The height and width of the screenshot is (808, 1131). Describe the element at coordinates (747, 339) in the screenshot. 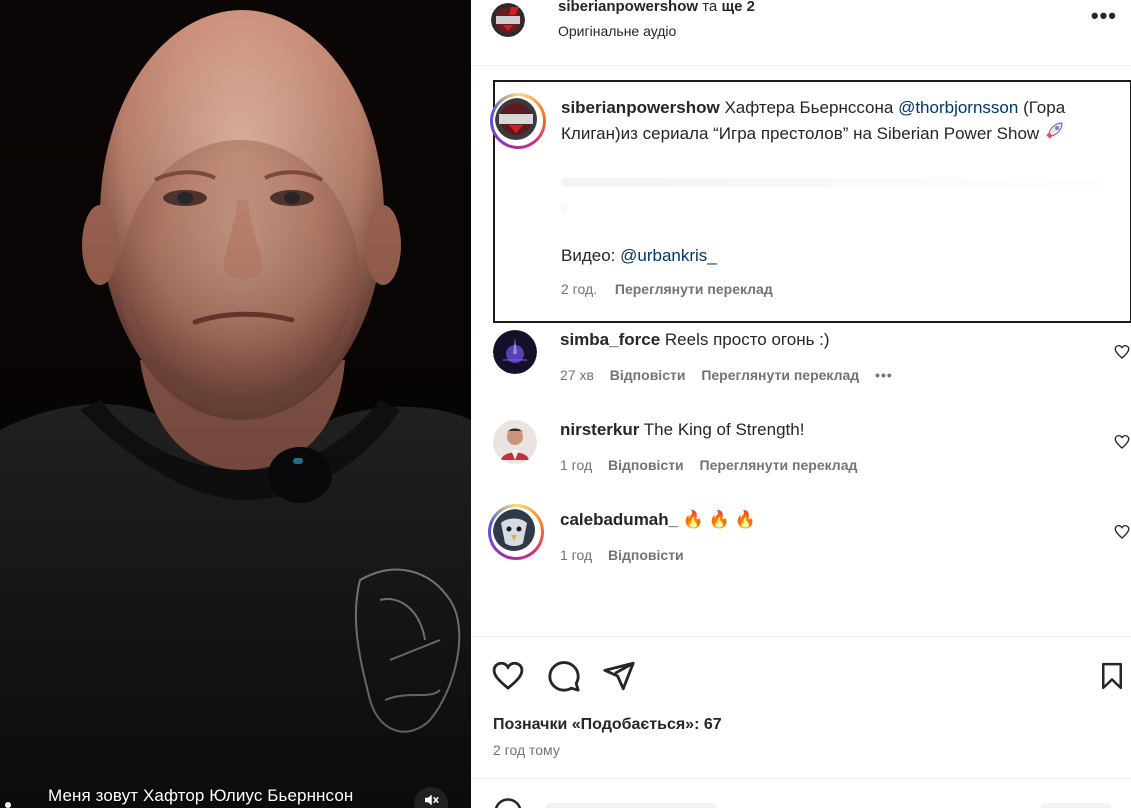

I see `comment-body: Reels просто огонь :)` at that location.